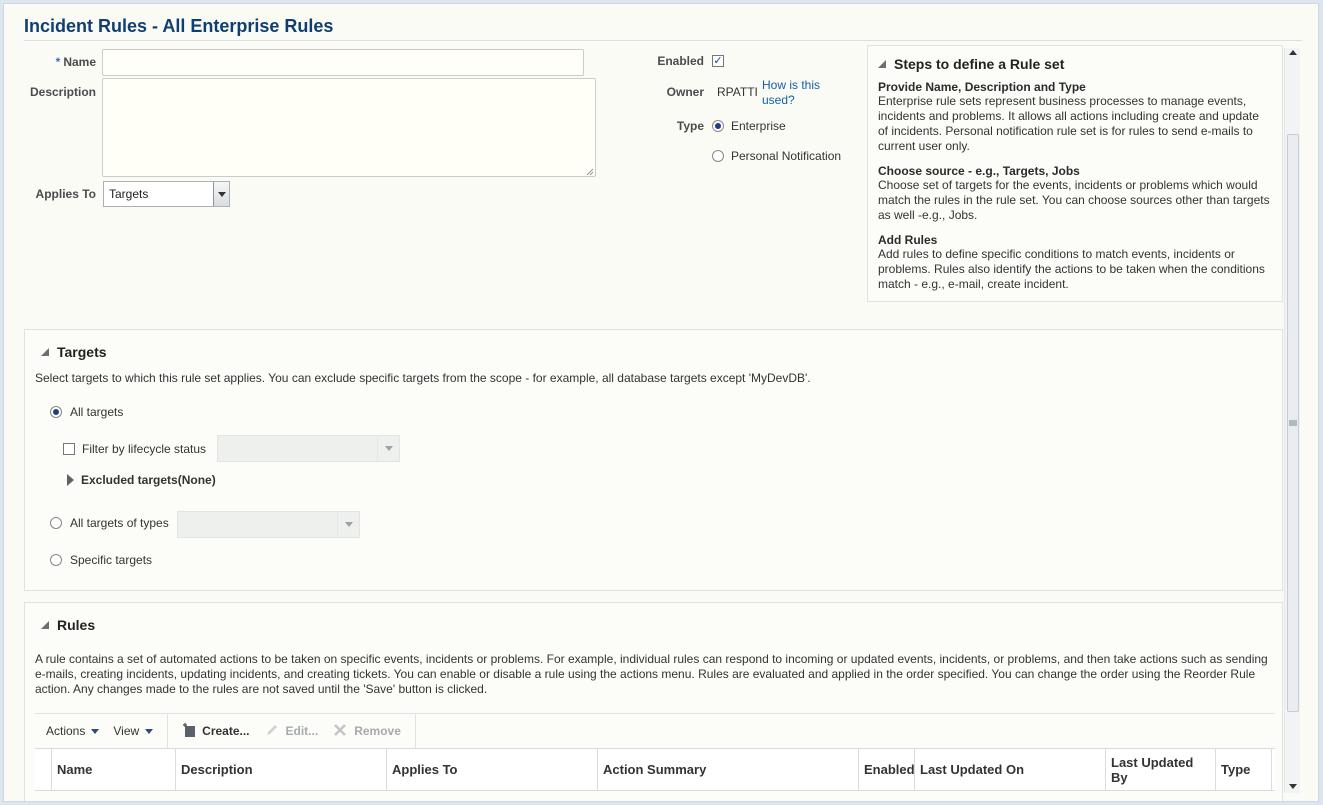  I want to click on column-last-updated-by: Last Updated By, so click(1161, 769).